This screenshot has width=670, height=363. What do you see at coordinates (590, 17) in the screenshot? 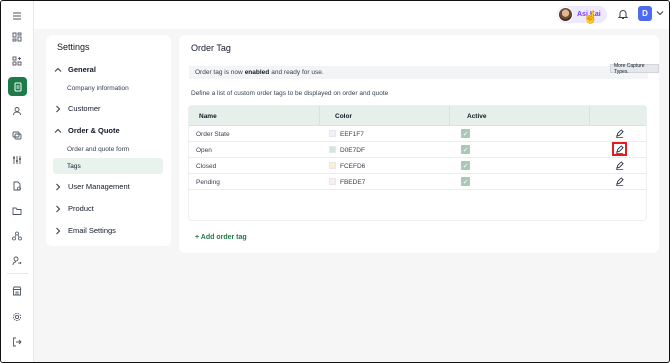
I see `pointer-cursor-icon: ☝` at bounding box center [590, 17].